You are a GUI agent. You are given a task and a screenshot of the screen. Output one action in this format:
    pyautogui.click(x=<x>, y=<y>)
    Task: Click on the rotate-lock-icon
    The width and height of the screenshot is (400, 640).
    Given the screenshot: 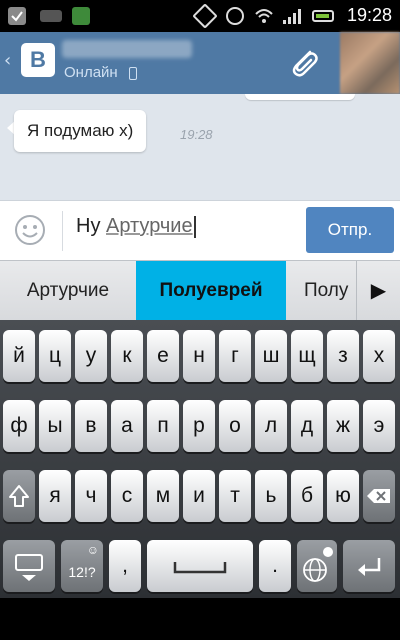 What is the action you would take?
    pyautogui.click(x=205, y=16)
    